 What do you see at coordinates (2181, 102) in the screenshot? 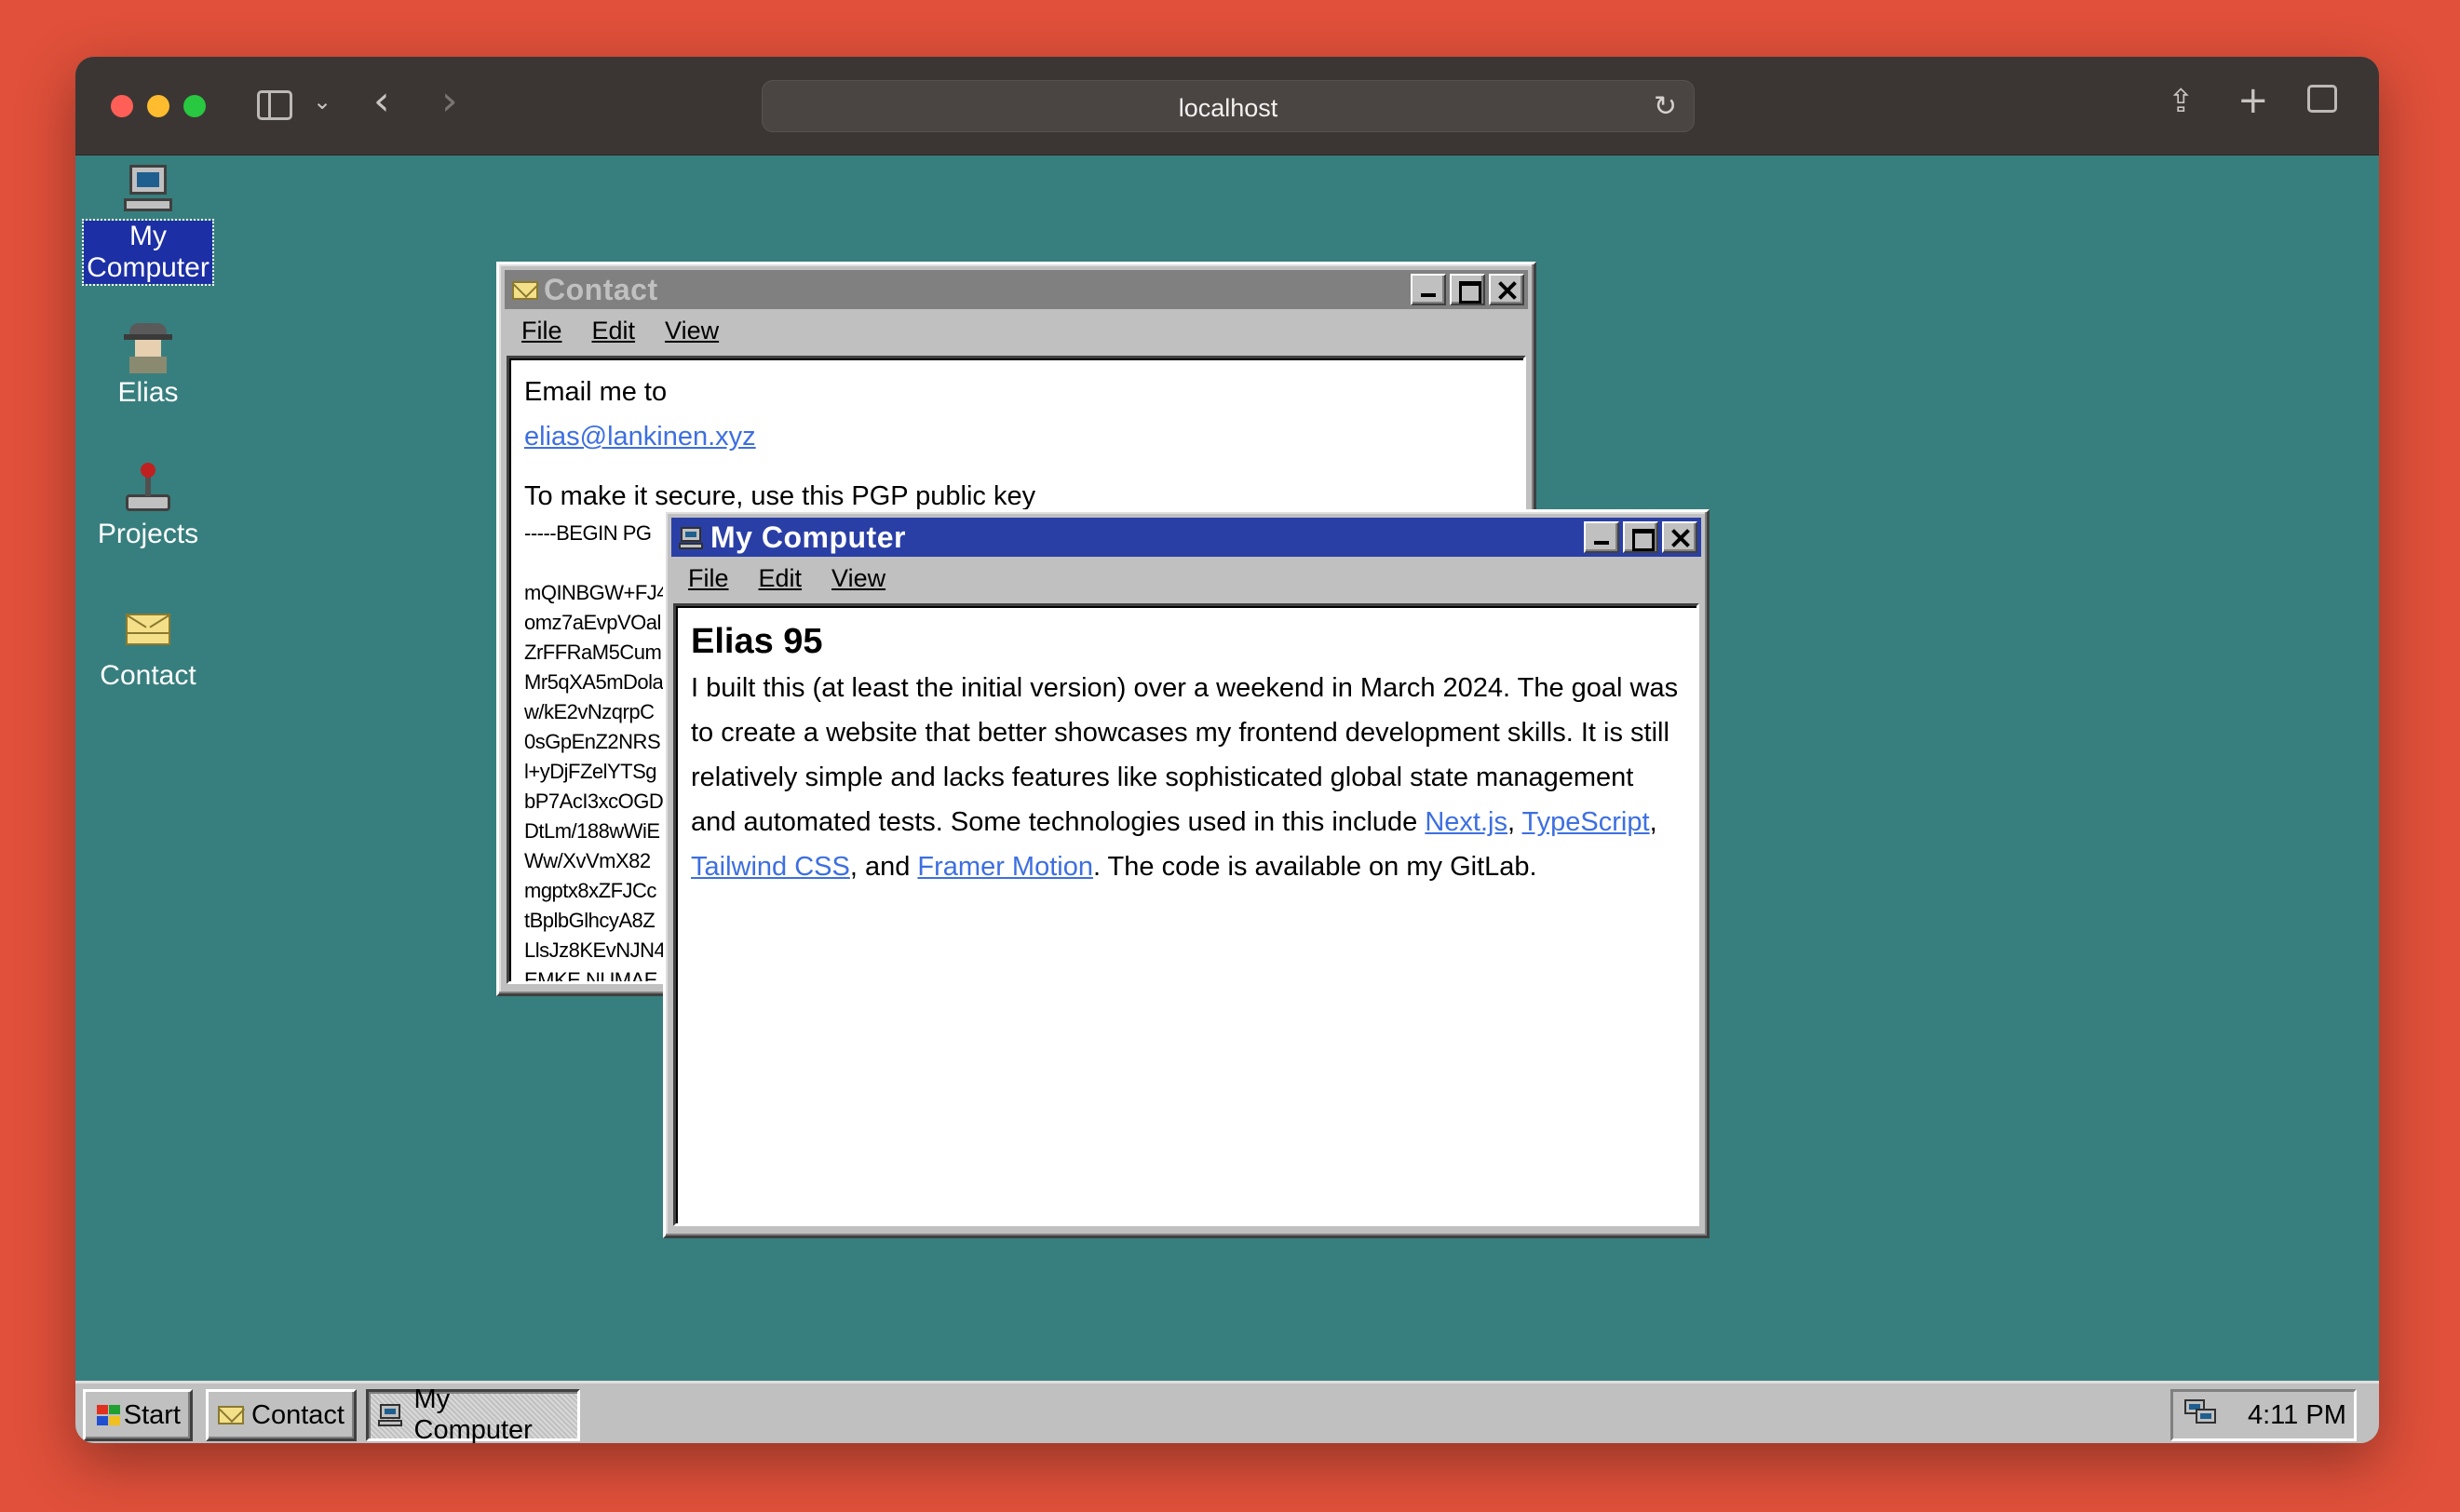
I see `share-icon: ⇪` at bounding box center [2181, 102].